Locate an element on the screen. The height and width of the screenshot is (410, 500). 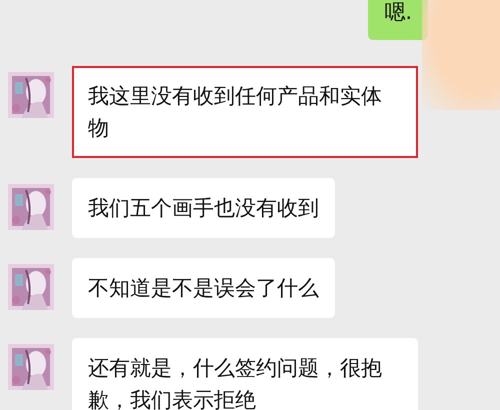
message-bubble: 嗯. is located at coordinates (398, 20).